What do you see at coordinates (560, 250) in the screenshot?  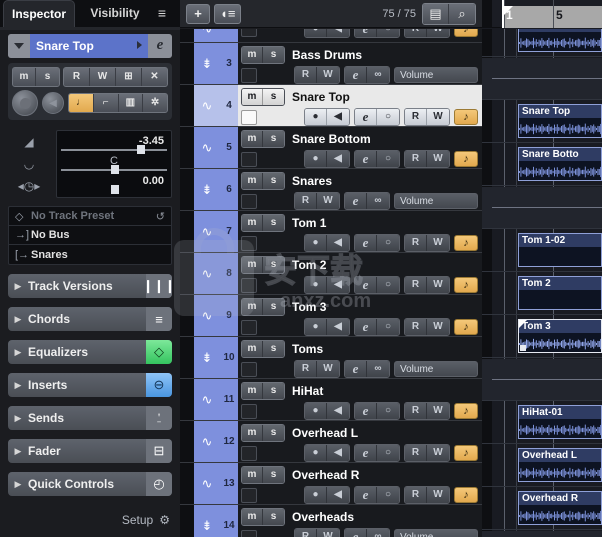 I see `audio-clip: Tom 1-02` at bounding box center [560, 250].